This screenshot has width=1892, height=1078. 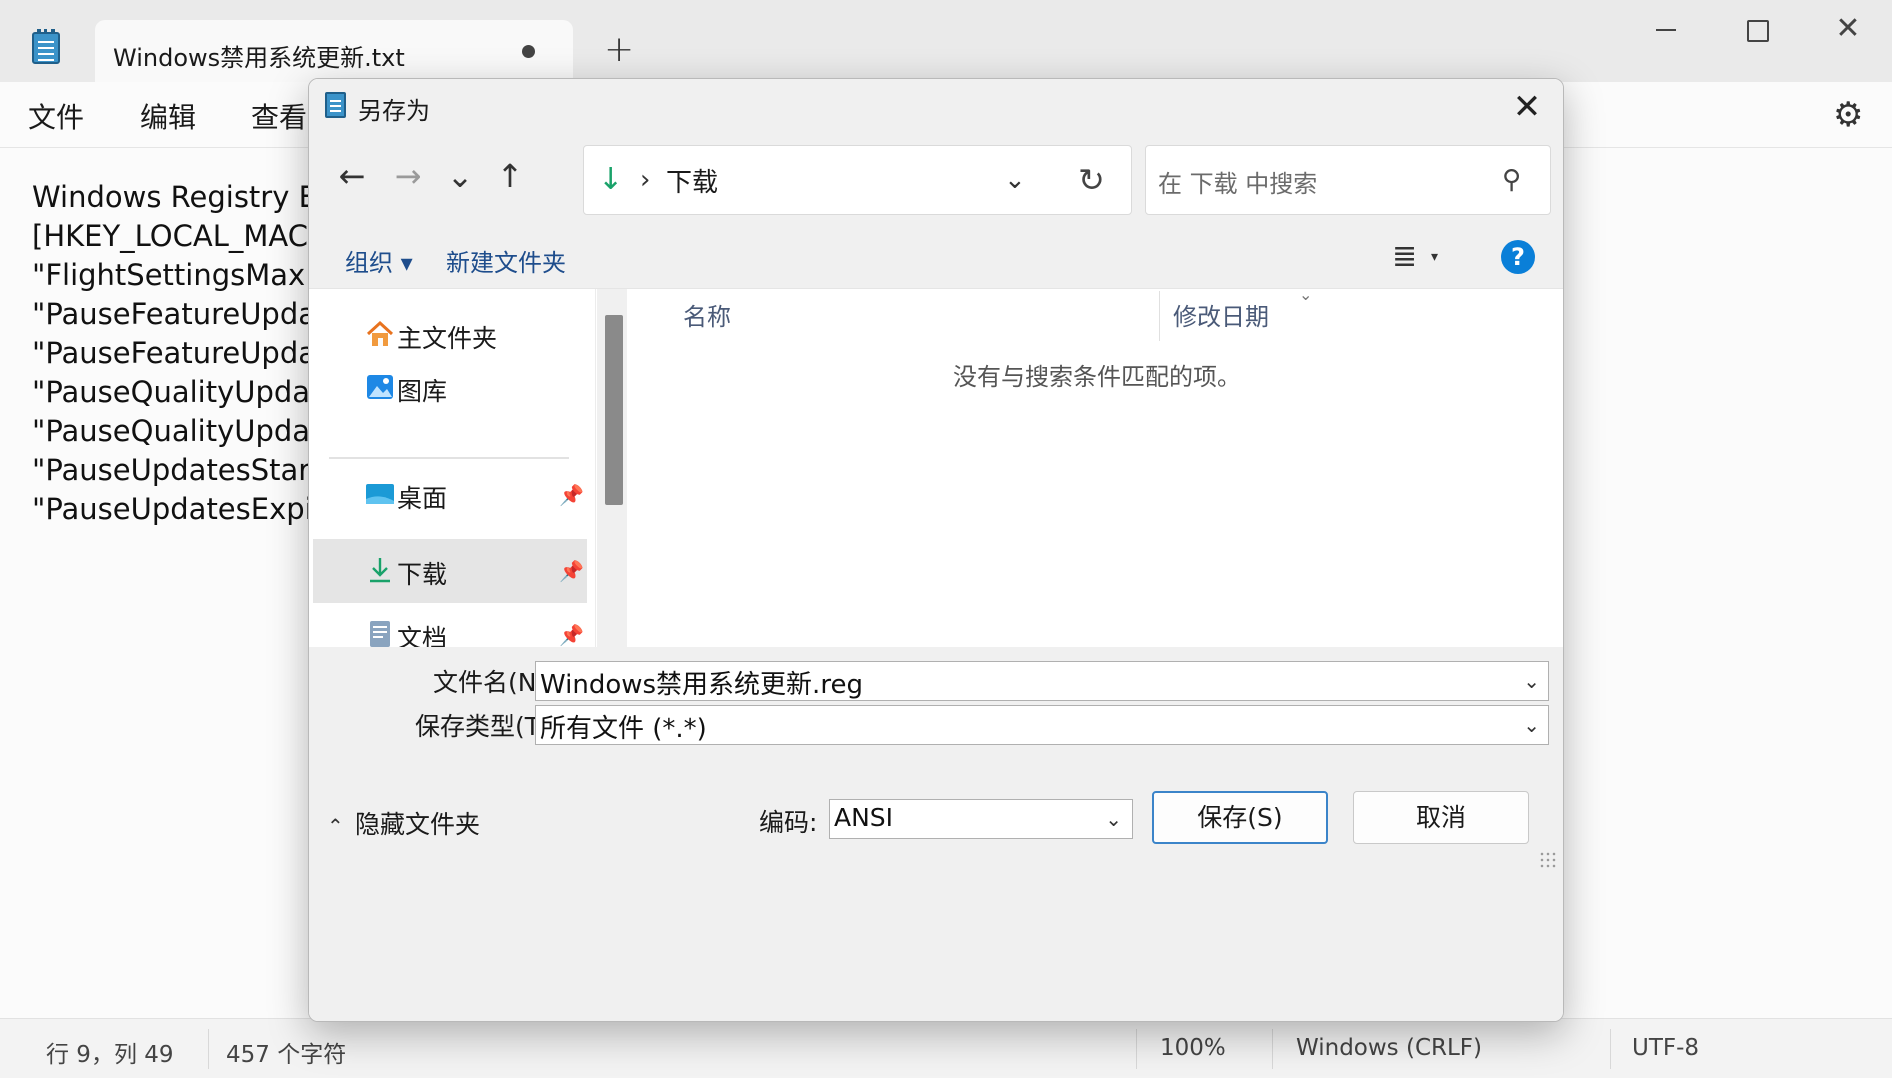 What do you see at coordinates (177, 275) in the screenshot?
I see `editor-line: "FlightSettingsMaxP` at bounding box center [177, 275].